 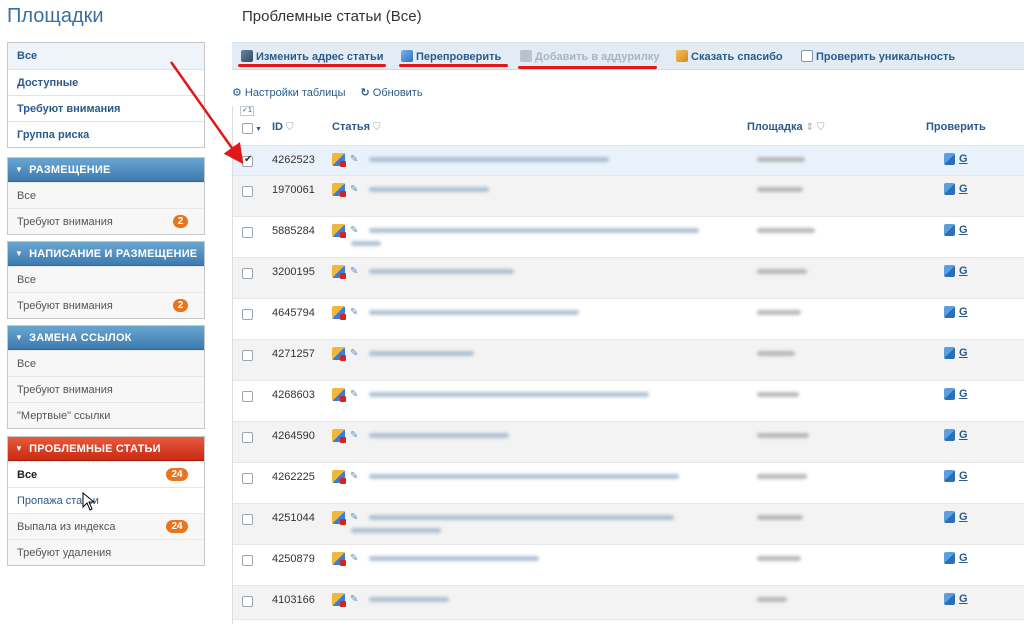 I want to click on sidebar-item-risk-group: Группа риска, so click(x=106, y=134).